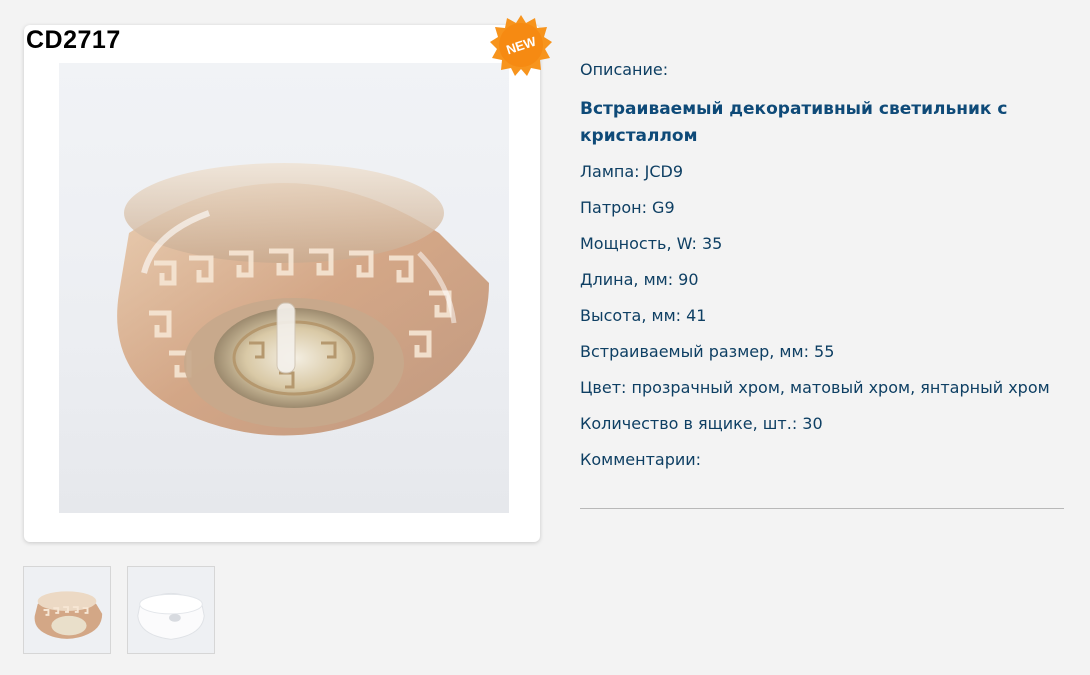 This screenshot has width=1090, height=675. What do you see at coordinates (701, 423) in the screenshot?
I see `spec-box-quantity: Количество в ящике, шт.: 30` at bounding box center [701, 423].